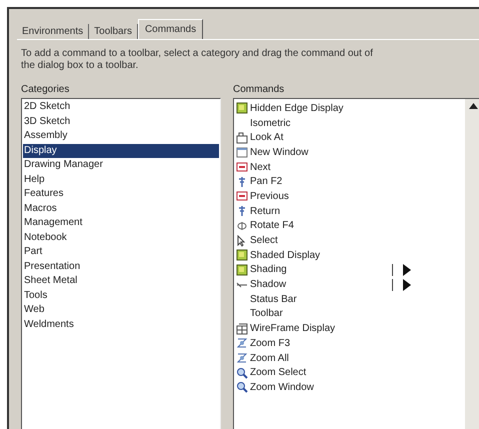  What do you see at coordinates (121, 151) in the screenshot?
I see `category-item: Display` at bounding box center [121, 151].